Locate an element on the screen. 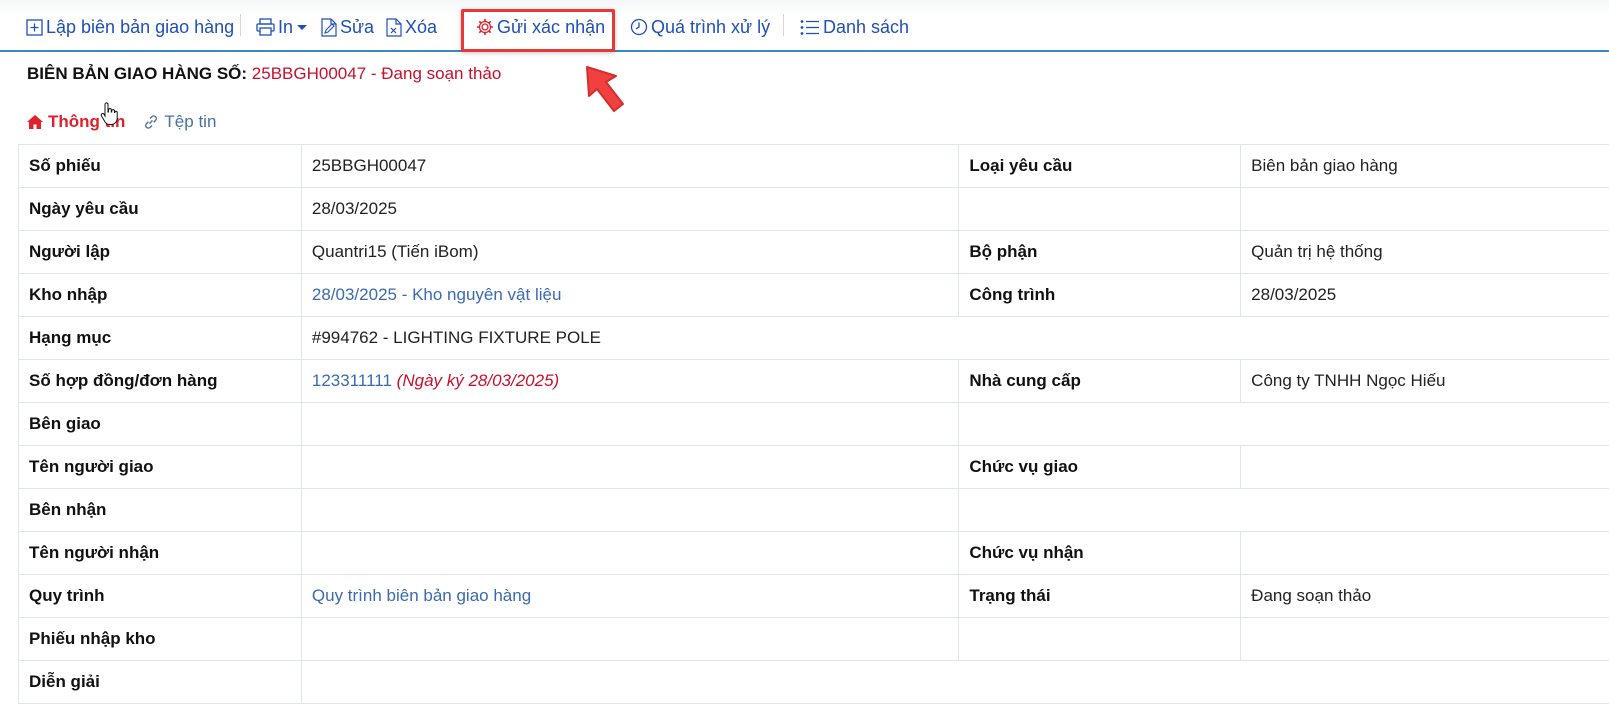 The height and width of the screenshot is (716, 1609). hand-cursor-icon is located at coordinates (109, 113).